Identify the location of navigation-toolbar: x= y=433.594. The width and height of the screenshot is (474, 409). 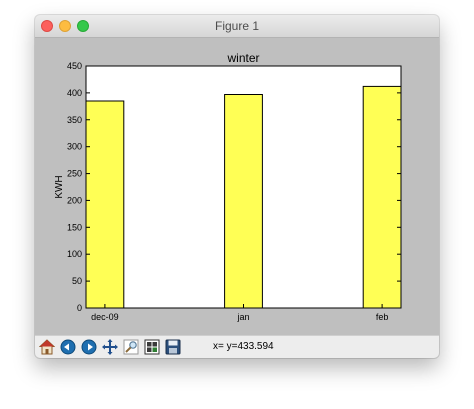
(237, 346).